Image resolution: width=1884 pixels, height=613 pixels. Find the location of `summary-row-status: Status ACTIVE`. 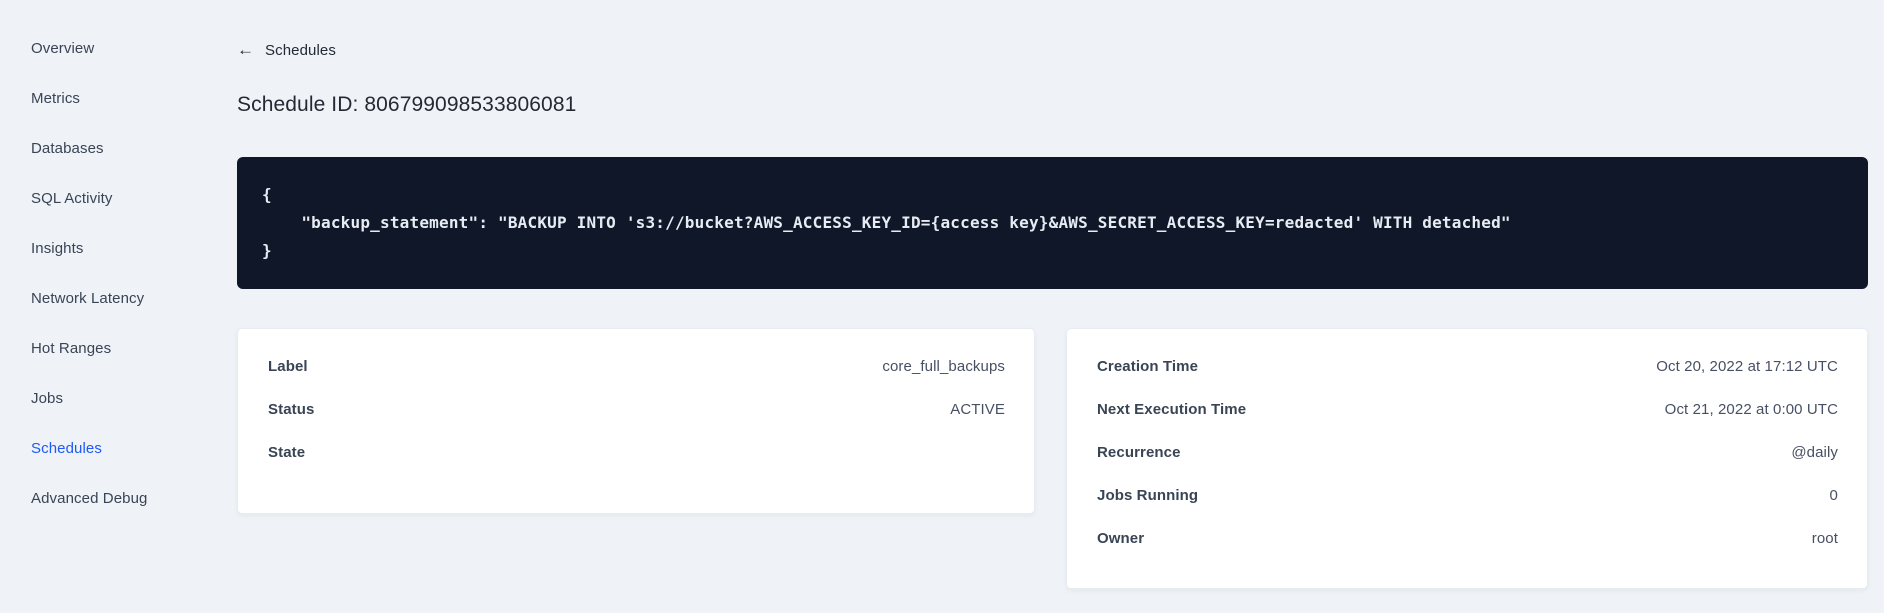

summary-row-status: Status ACTIVE is located at coordinates (636, 410).